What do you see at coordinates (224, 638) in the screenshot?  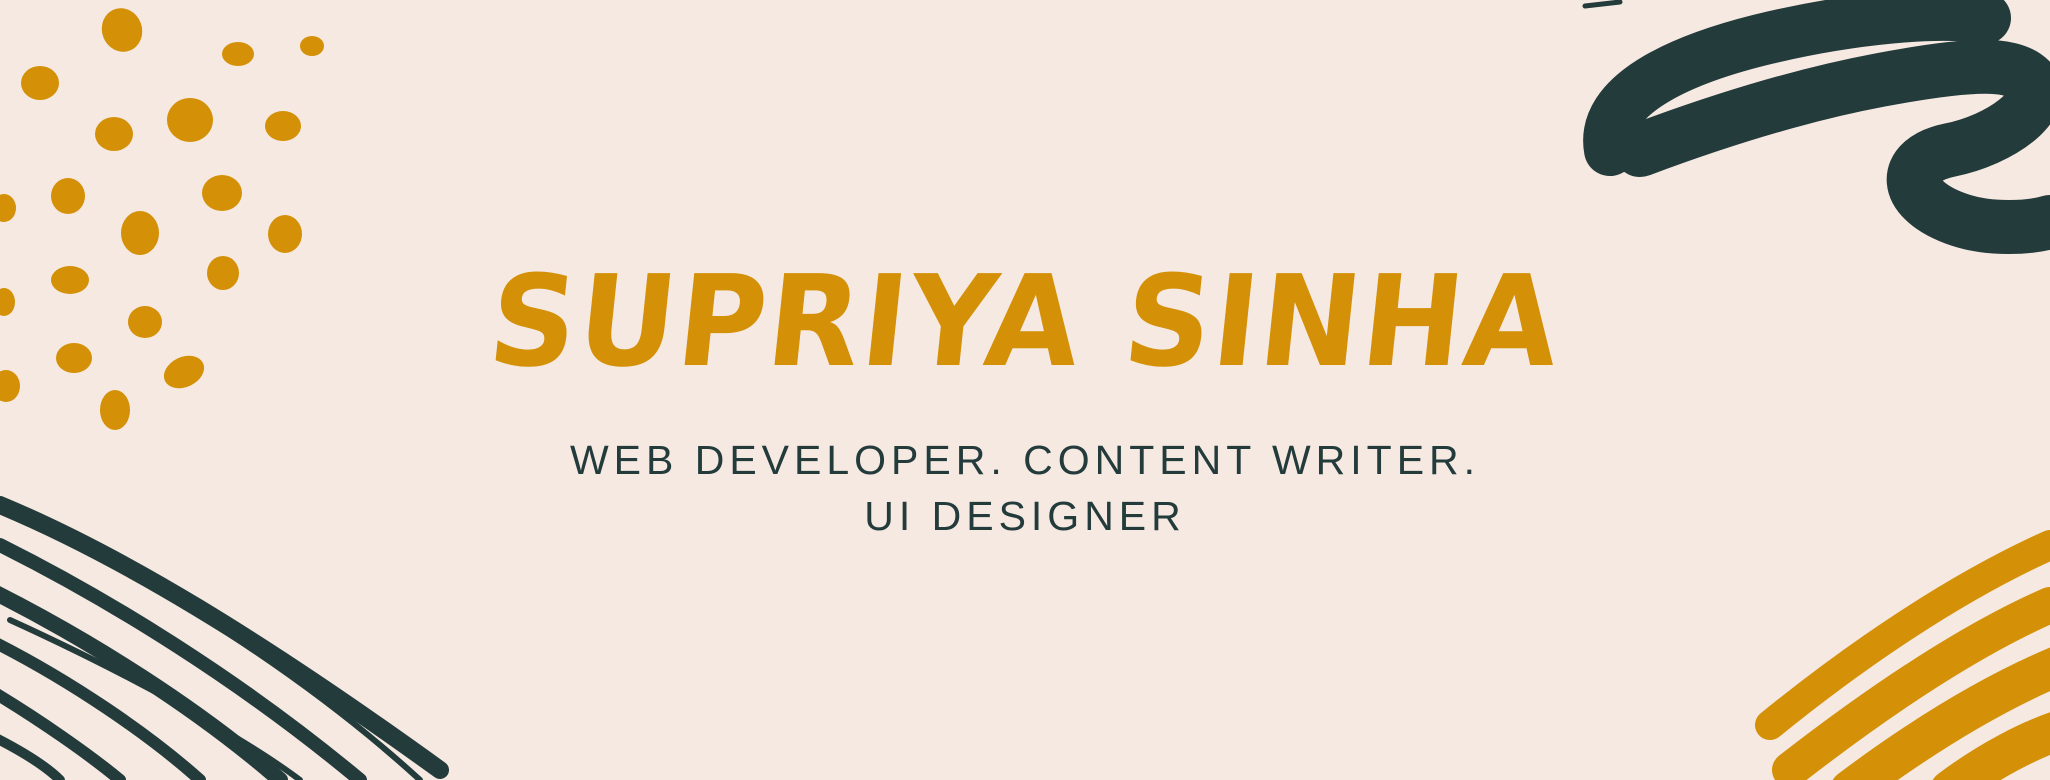 I see `brush-lines-bottom-left` at bounding box center [224, 638].